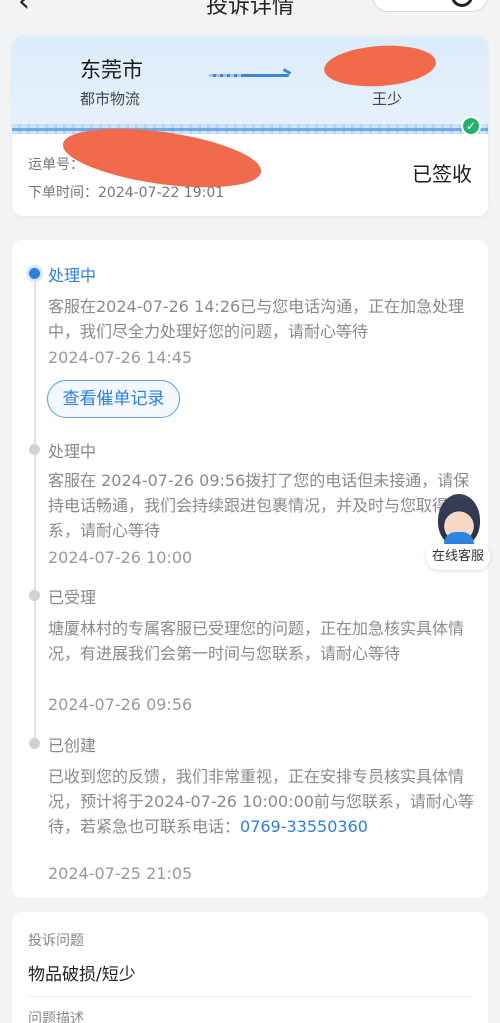  What do you see at coordinates (442, 174) in the screenshot?
I see `status-badge: 已签收` at bounding box center [442, 174].